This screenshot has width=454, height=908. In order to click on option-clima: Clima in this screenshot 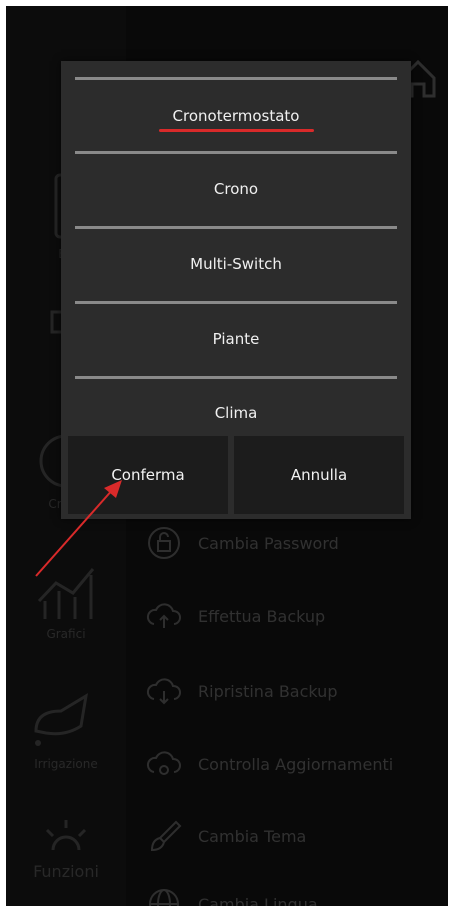, I will do `click(236, 413)`.